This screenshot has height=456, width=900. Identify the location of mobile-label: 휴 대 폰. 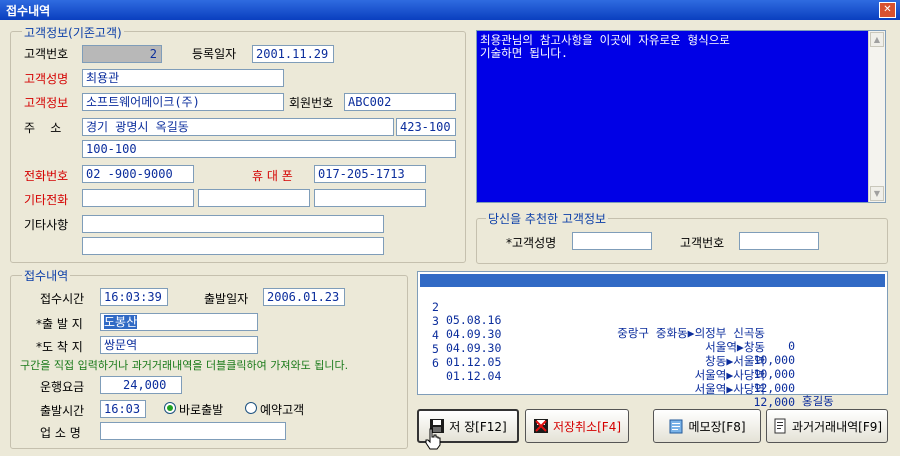
(272, 176).